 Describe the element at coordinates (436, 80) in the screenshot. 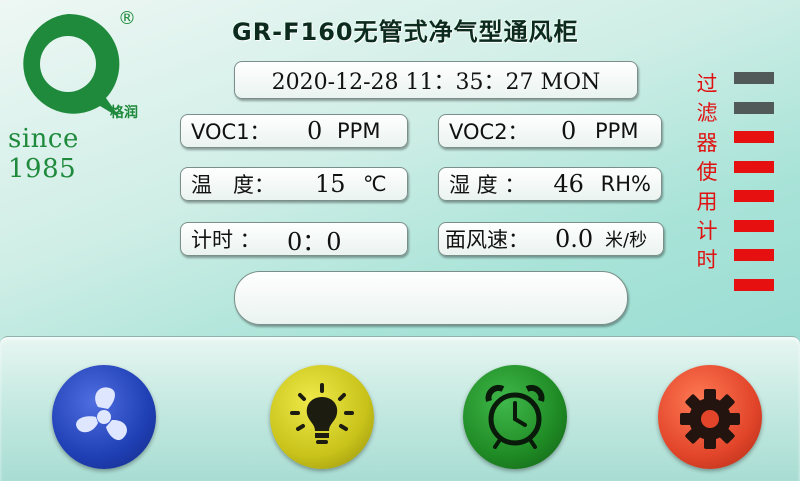

I see `datetime-display: 2020-12-28 11：35：27 MON` at that location.